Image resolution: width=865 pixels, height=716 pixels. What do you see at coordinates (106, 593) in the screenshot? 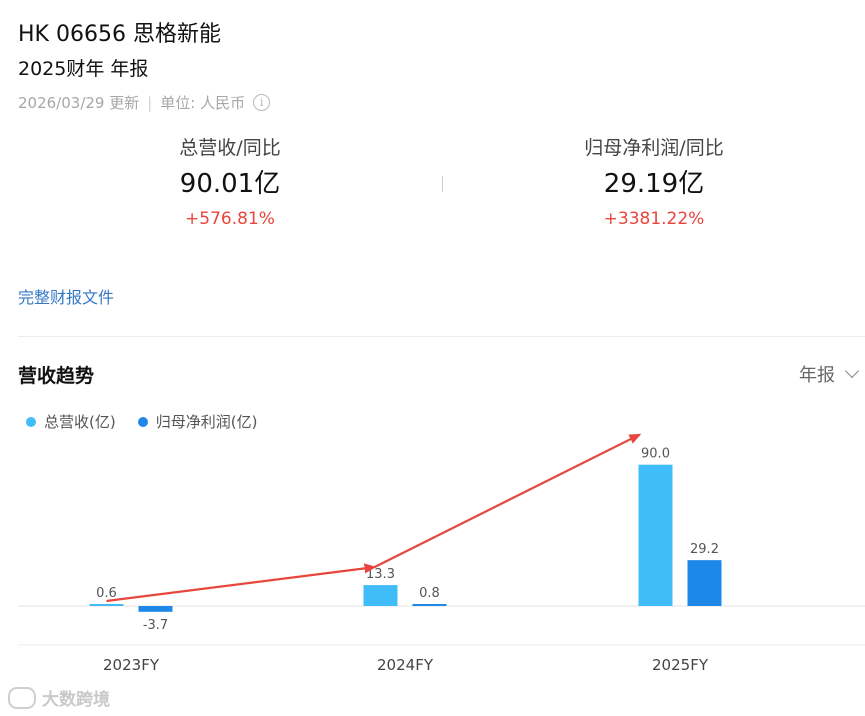
I see `data-label-revenue: 0.6` at bounding box center [106, 593].